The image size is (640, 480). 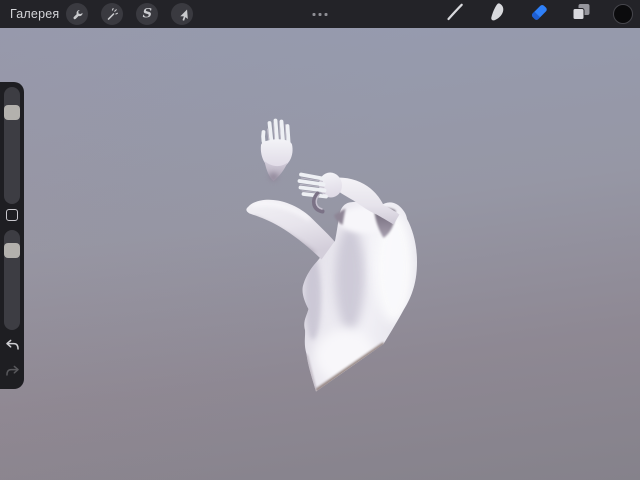 I want to click on sidebar-panel, so click(x=12, y=235).